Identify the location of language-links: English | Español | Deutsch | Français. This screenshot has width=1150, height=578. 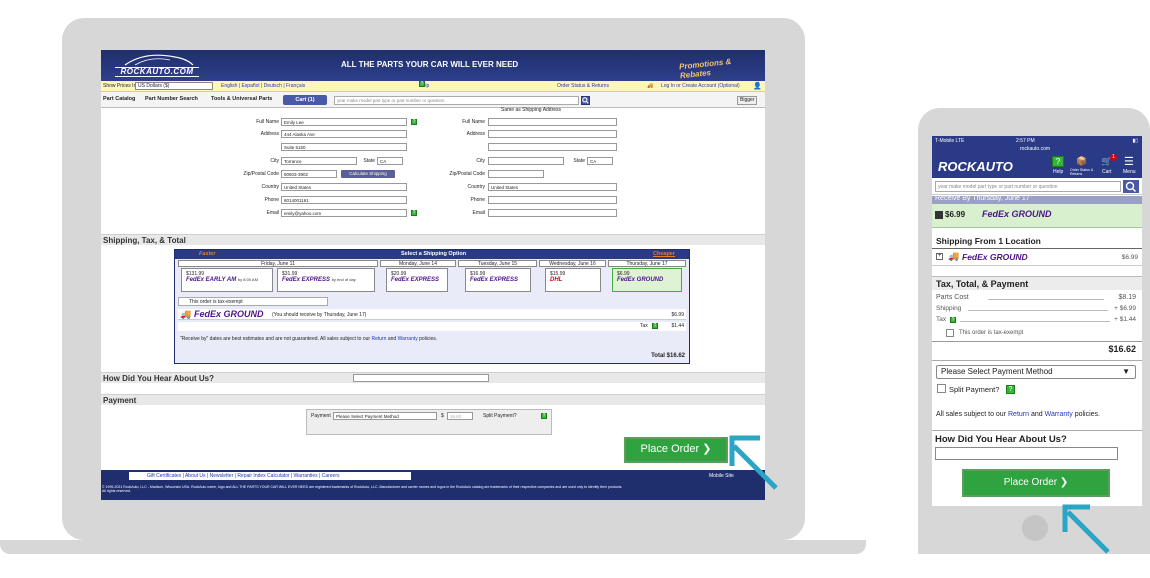
(263, 86).